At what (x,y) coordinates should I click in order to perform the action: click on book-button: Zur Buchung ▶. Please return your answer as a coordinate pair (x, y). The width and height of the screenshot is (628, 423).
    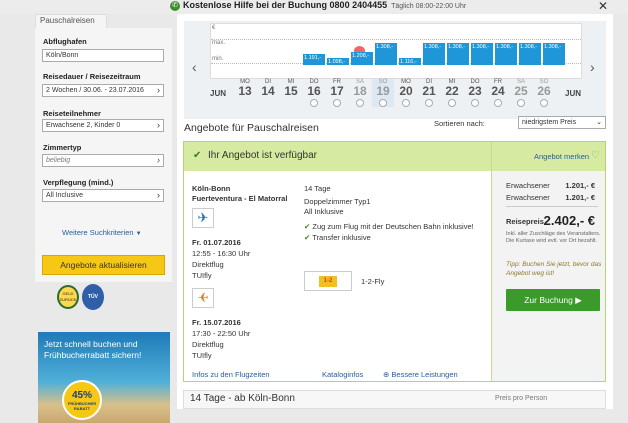
    Looking at the image, I should click on (553, 300).